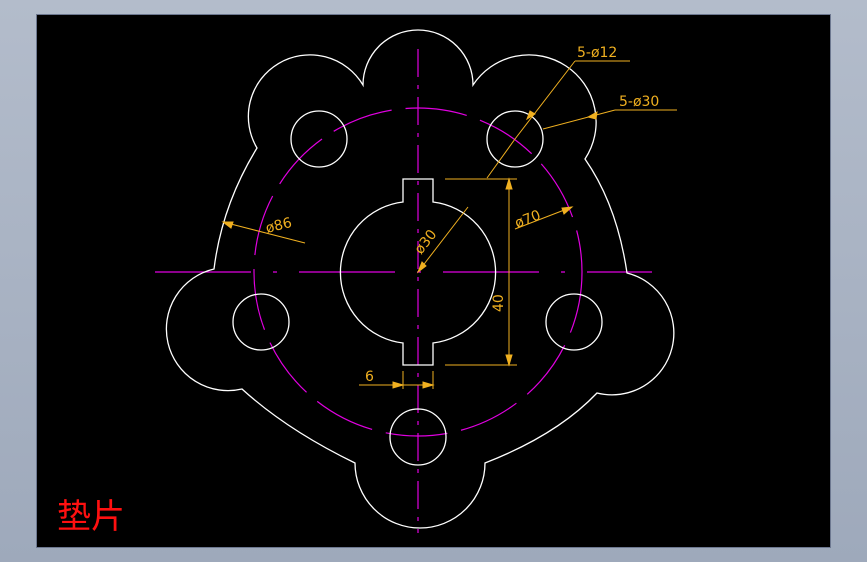  What do you see at coordinates (261, 322) in the screenshot?
I see `bolt-hole-left` at bounding box center [261, 322].